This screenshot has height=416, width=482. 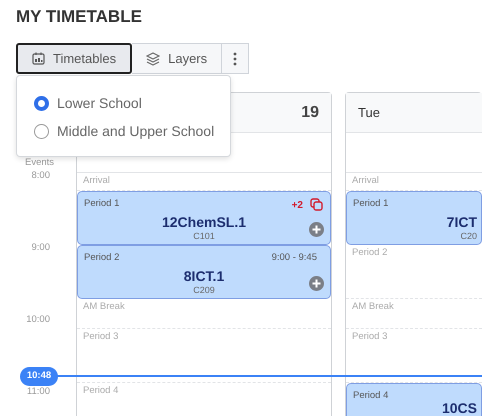 I want to click on time-label: 8:00, so click(x=40, y=176).